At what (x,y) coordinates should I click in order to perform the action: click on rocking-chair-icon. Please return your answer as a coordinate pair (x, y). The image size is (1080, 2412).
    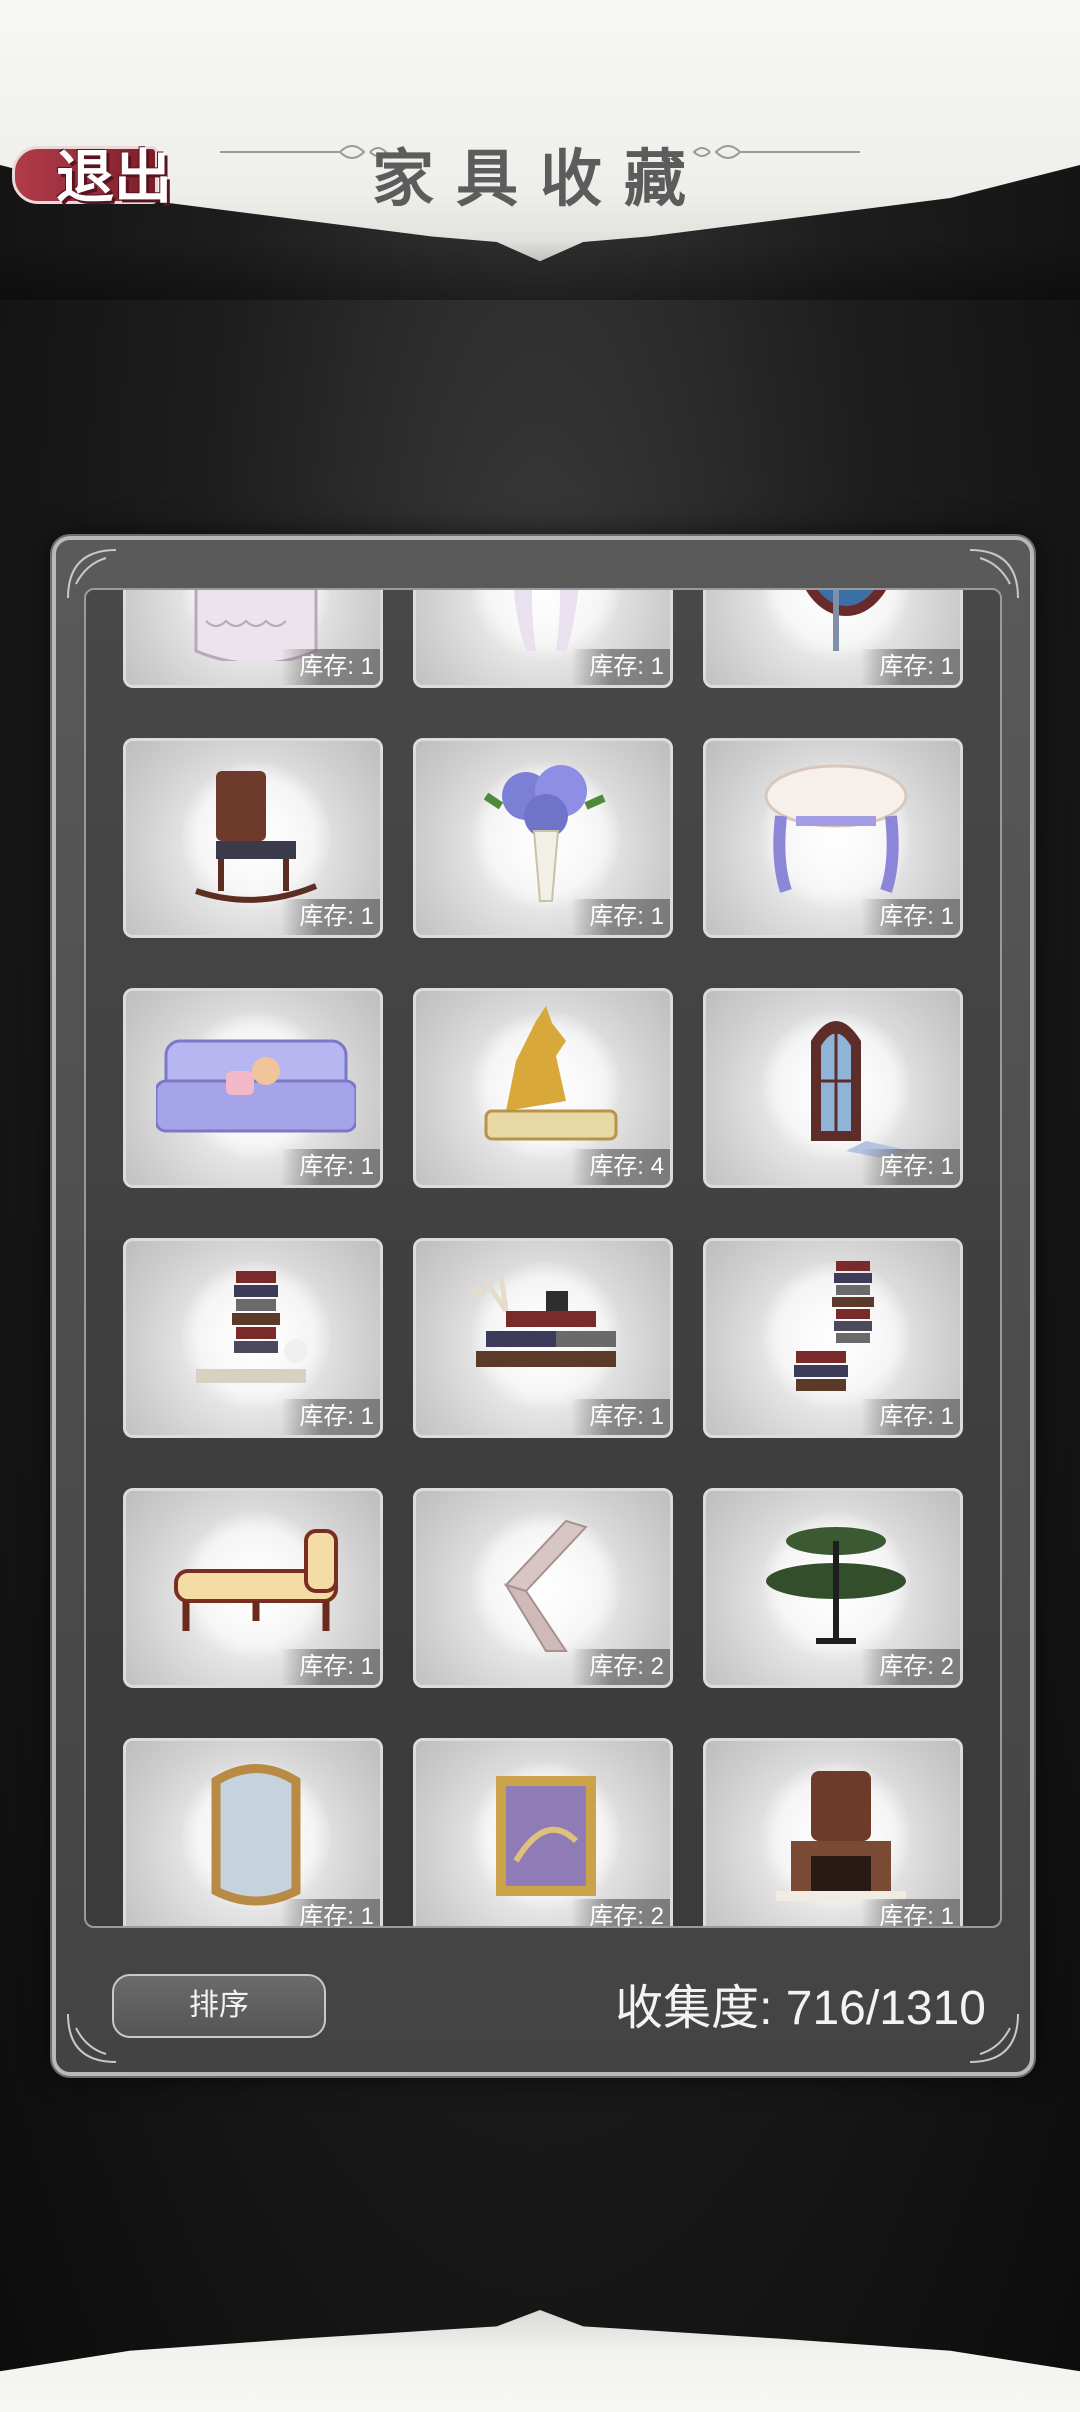
    Looking at the image, I should click on (256, 837).